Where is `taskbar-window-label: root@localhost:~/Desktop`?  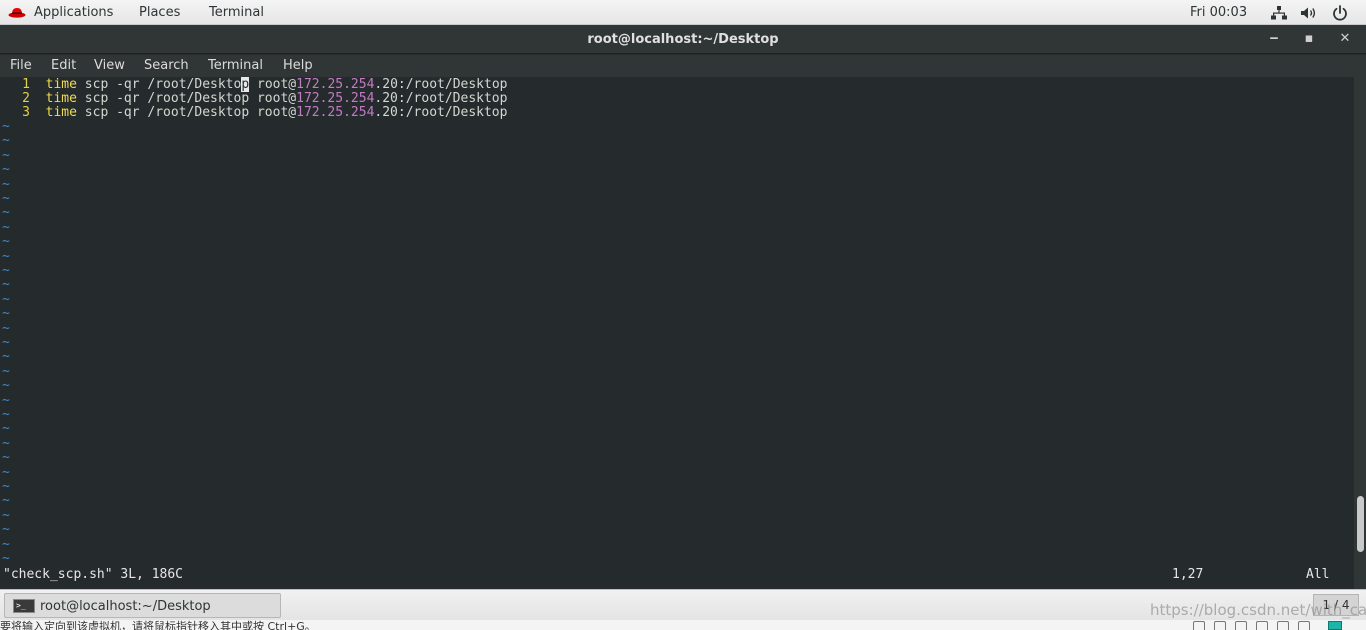
taskbar-window-label: root@localhost:~/Desktop is located at coordinates (125, 606).